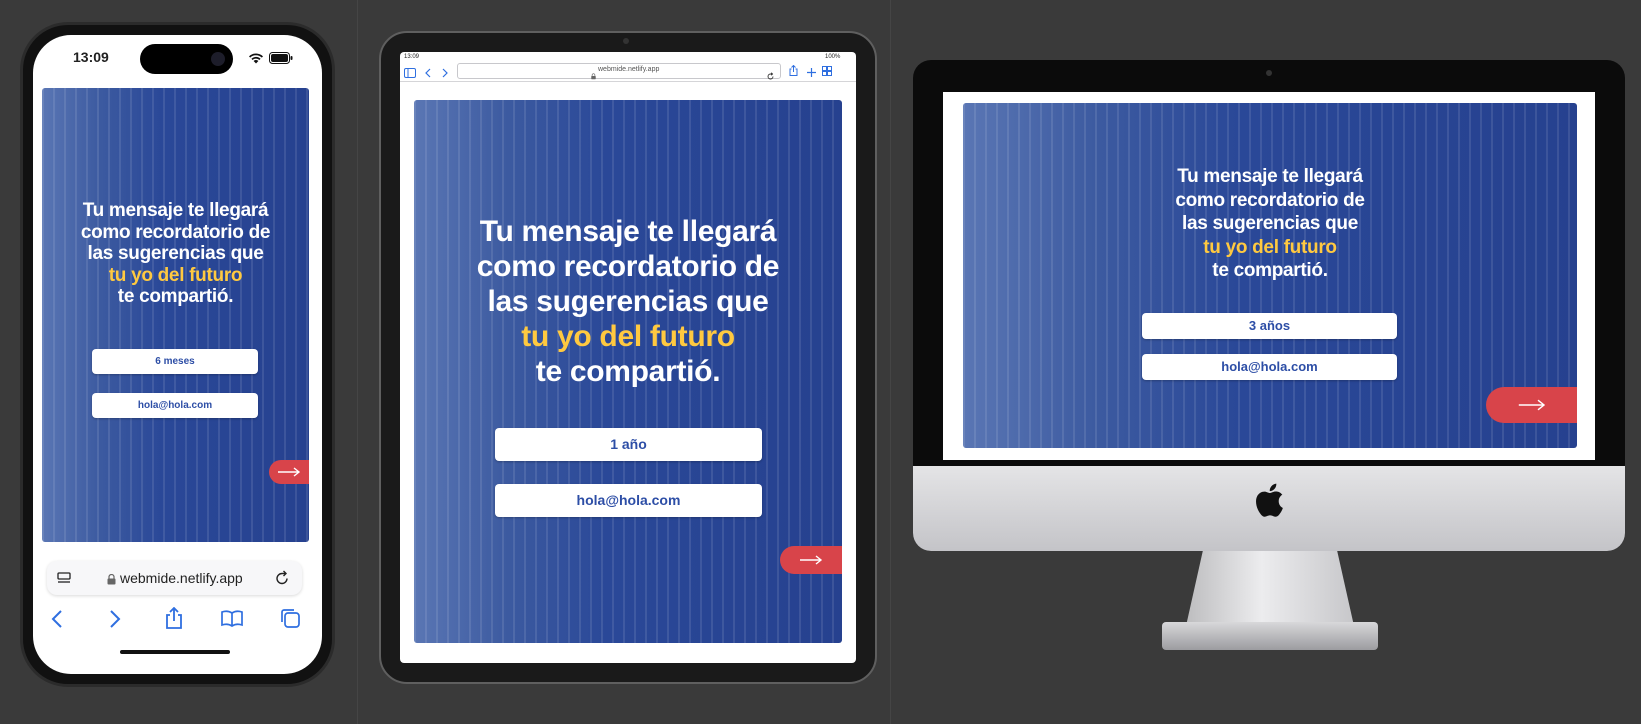  Describe the element at coordinates (811, 73) in the screenshot. I see `new-tab-icon` at that location.